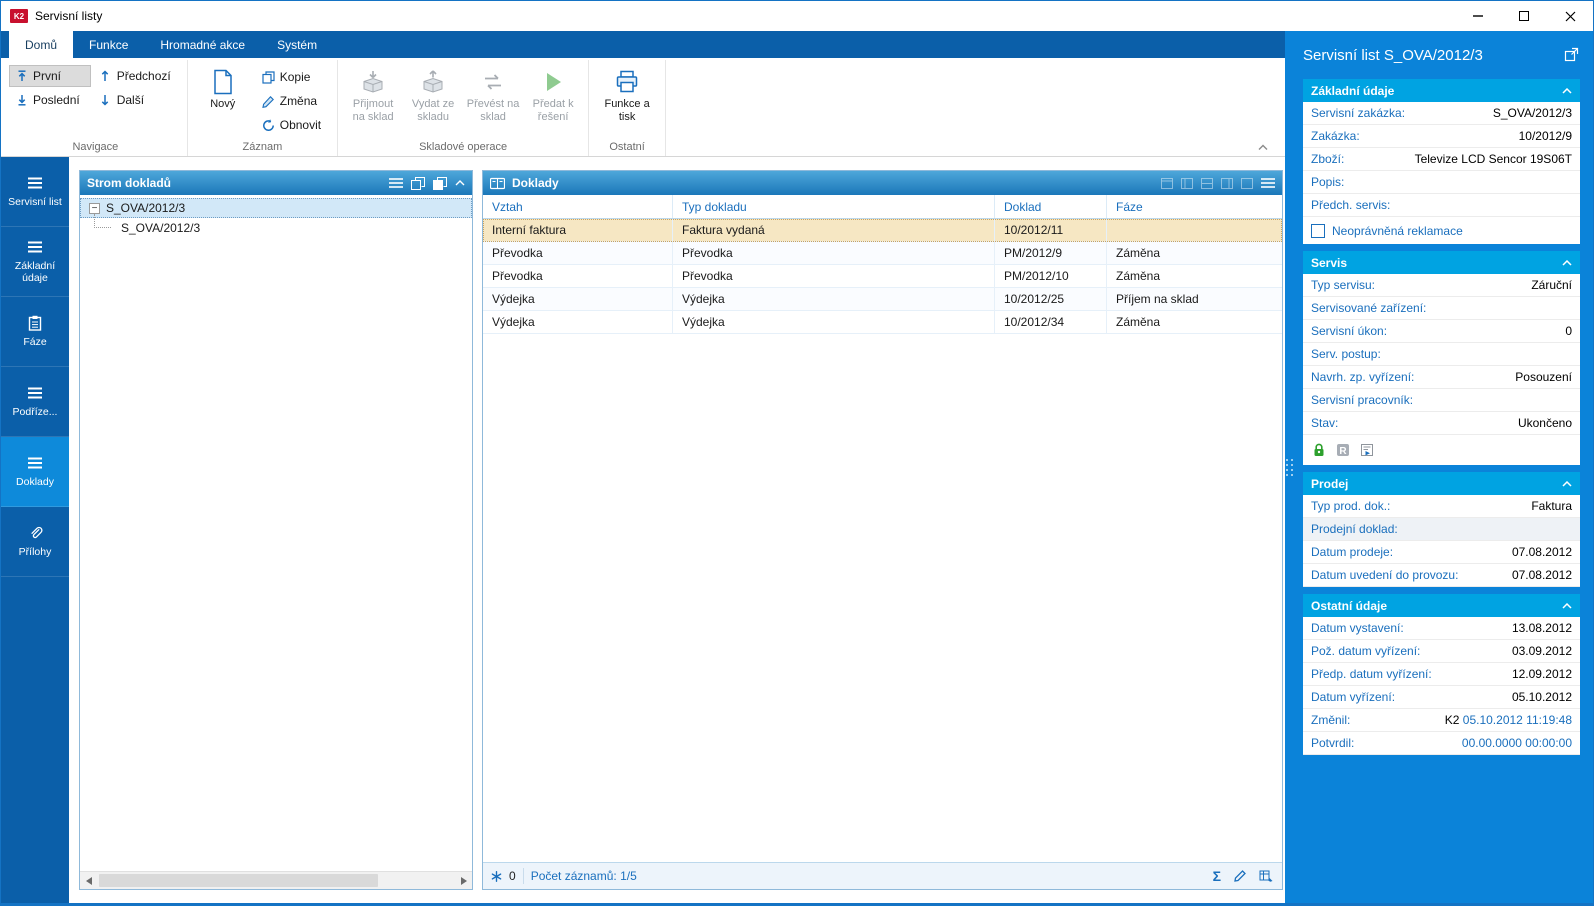 The height and width of the screenshot is (906, 1594). What do you see at coordinates (1240, 876) in the screenshot?
I see `edit-record-icon` at bounding box center [1240, 876].